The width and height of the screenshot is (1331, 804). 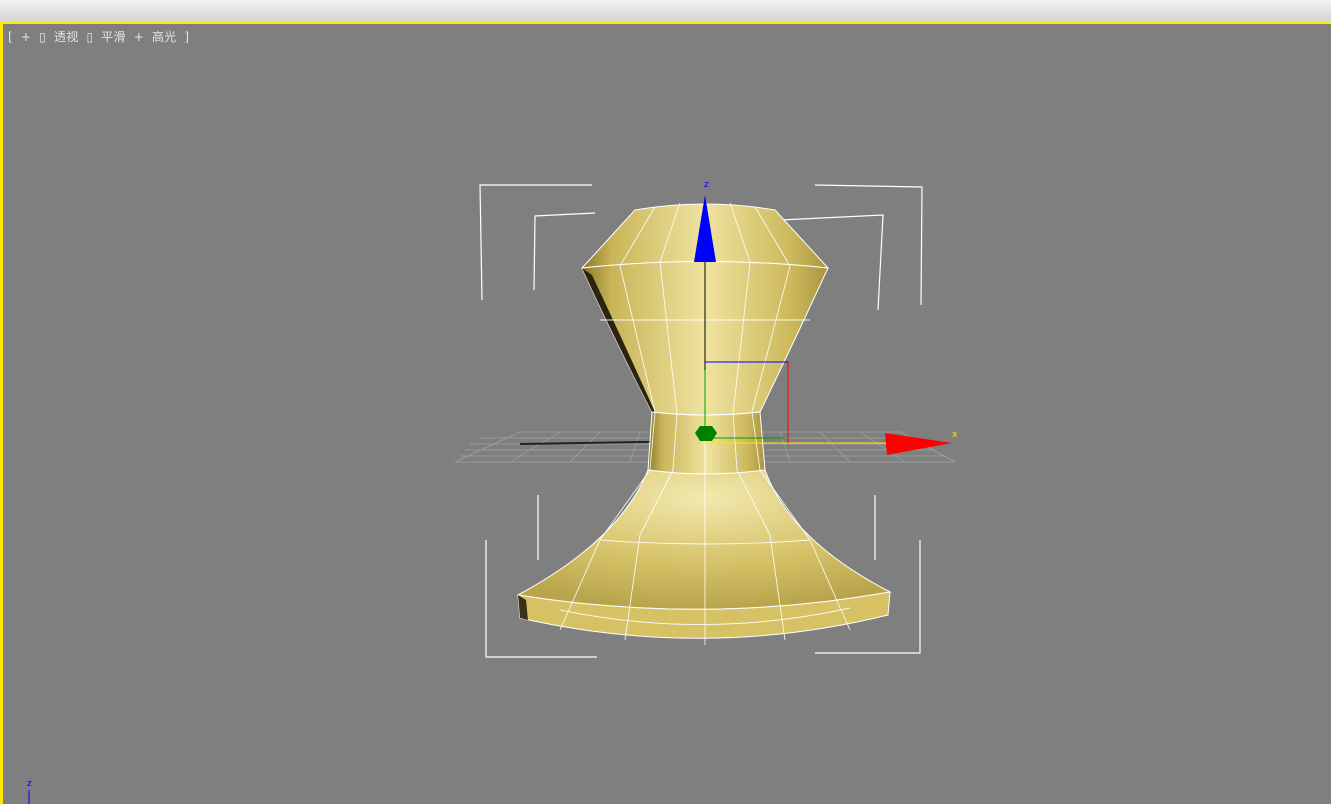 What do you see at coordinates (704, 539) in the screenshot?
I see `lower-flare` at bounding box center [704, 539].